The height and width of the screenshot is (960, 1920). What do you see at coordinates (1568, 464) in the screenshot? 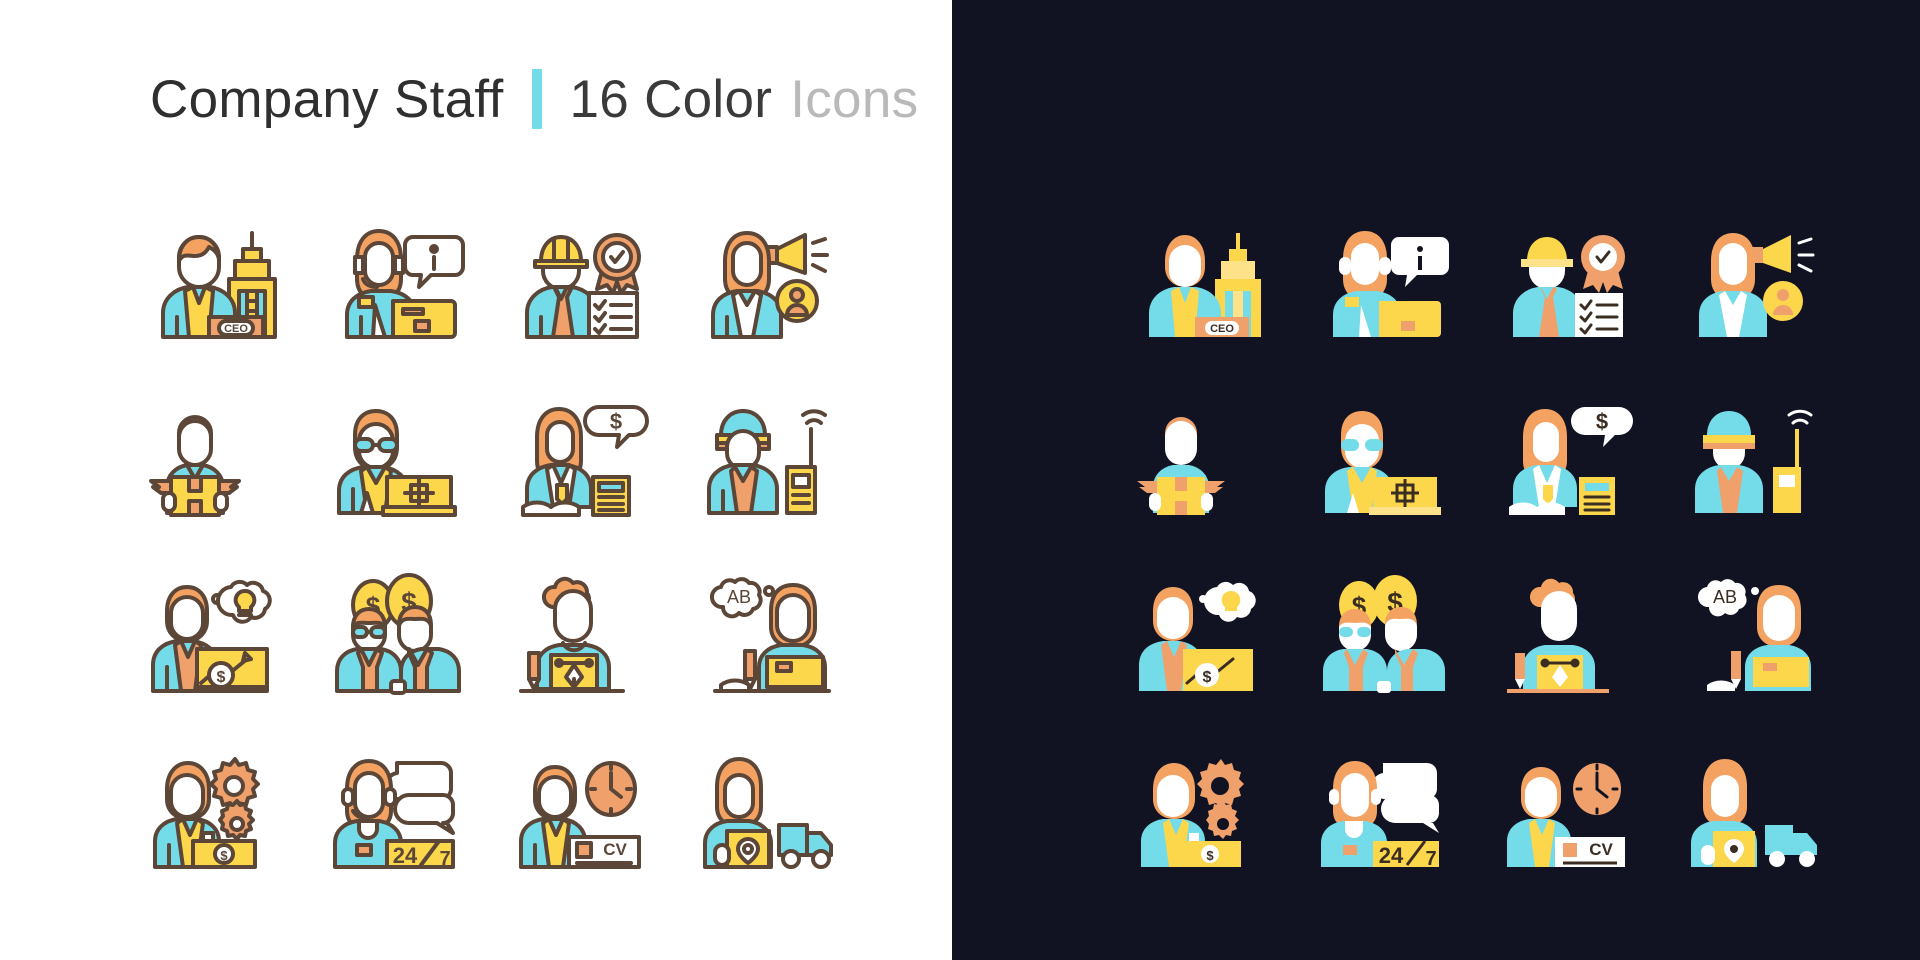
I see `icon-accountant-dark: $` at bounding box center [1568, 464].